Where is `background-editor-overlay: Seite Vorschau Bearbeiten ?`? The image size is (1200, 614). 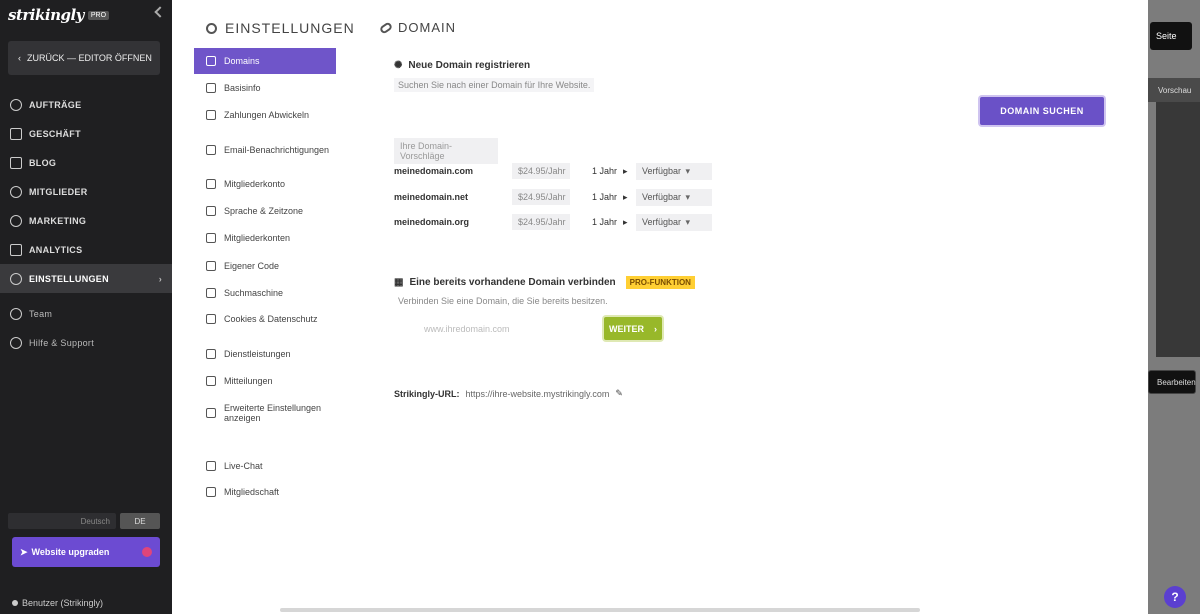
background-editor-overlay: Seite Vorschau Bearbeiten ? is located at coordinates (1174, 307).